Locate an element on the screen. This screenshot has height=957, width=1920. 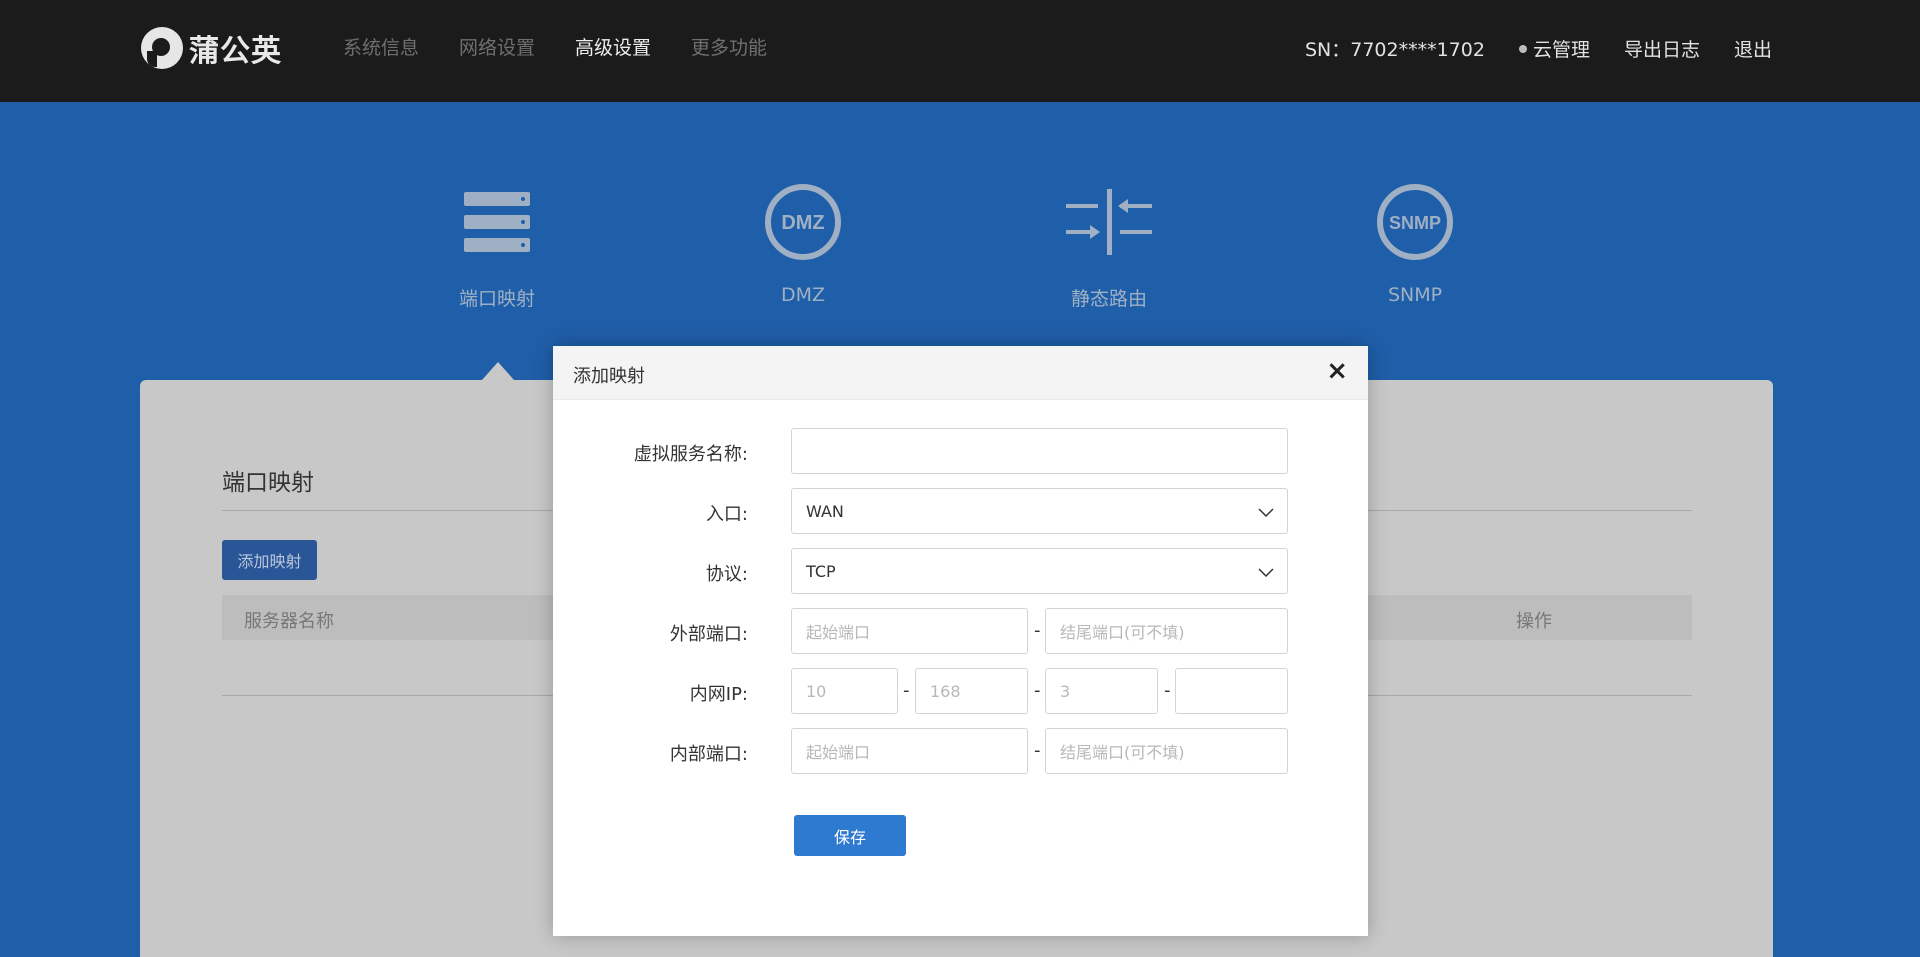
lan-ip-octet-2: 168 is located at coordinates (971, 691).